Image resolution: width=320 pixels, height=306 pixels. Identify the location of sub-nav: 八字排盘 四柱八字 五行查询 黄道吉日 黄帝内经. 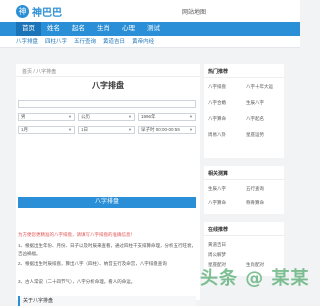
(150, 42).